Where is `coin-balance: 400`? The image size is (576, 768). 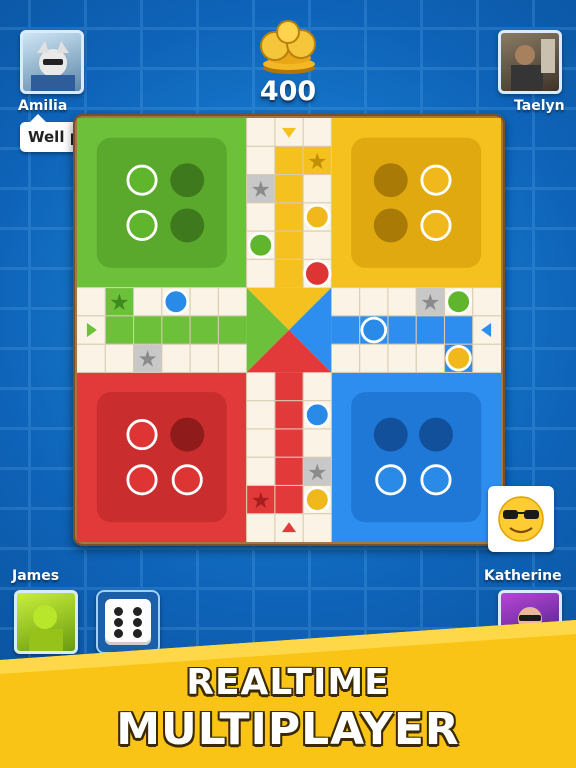 coin-balance: 400 is located at coordinates (288, 91).